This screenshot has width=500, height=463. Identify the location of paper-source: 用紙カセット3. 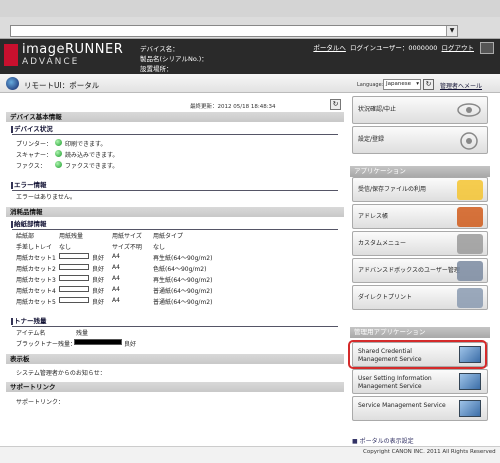
(36, 280).